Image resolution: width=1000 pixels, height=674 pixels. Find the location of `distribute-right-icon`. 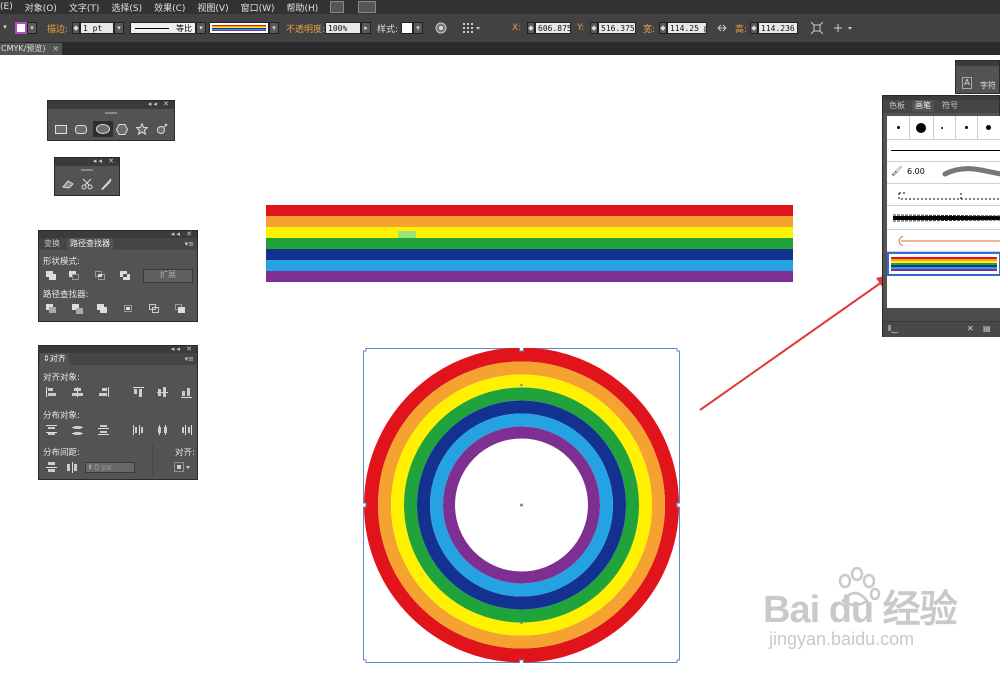

distribute-right-icon is located at coordinates (186, 430).